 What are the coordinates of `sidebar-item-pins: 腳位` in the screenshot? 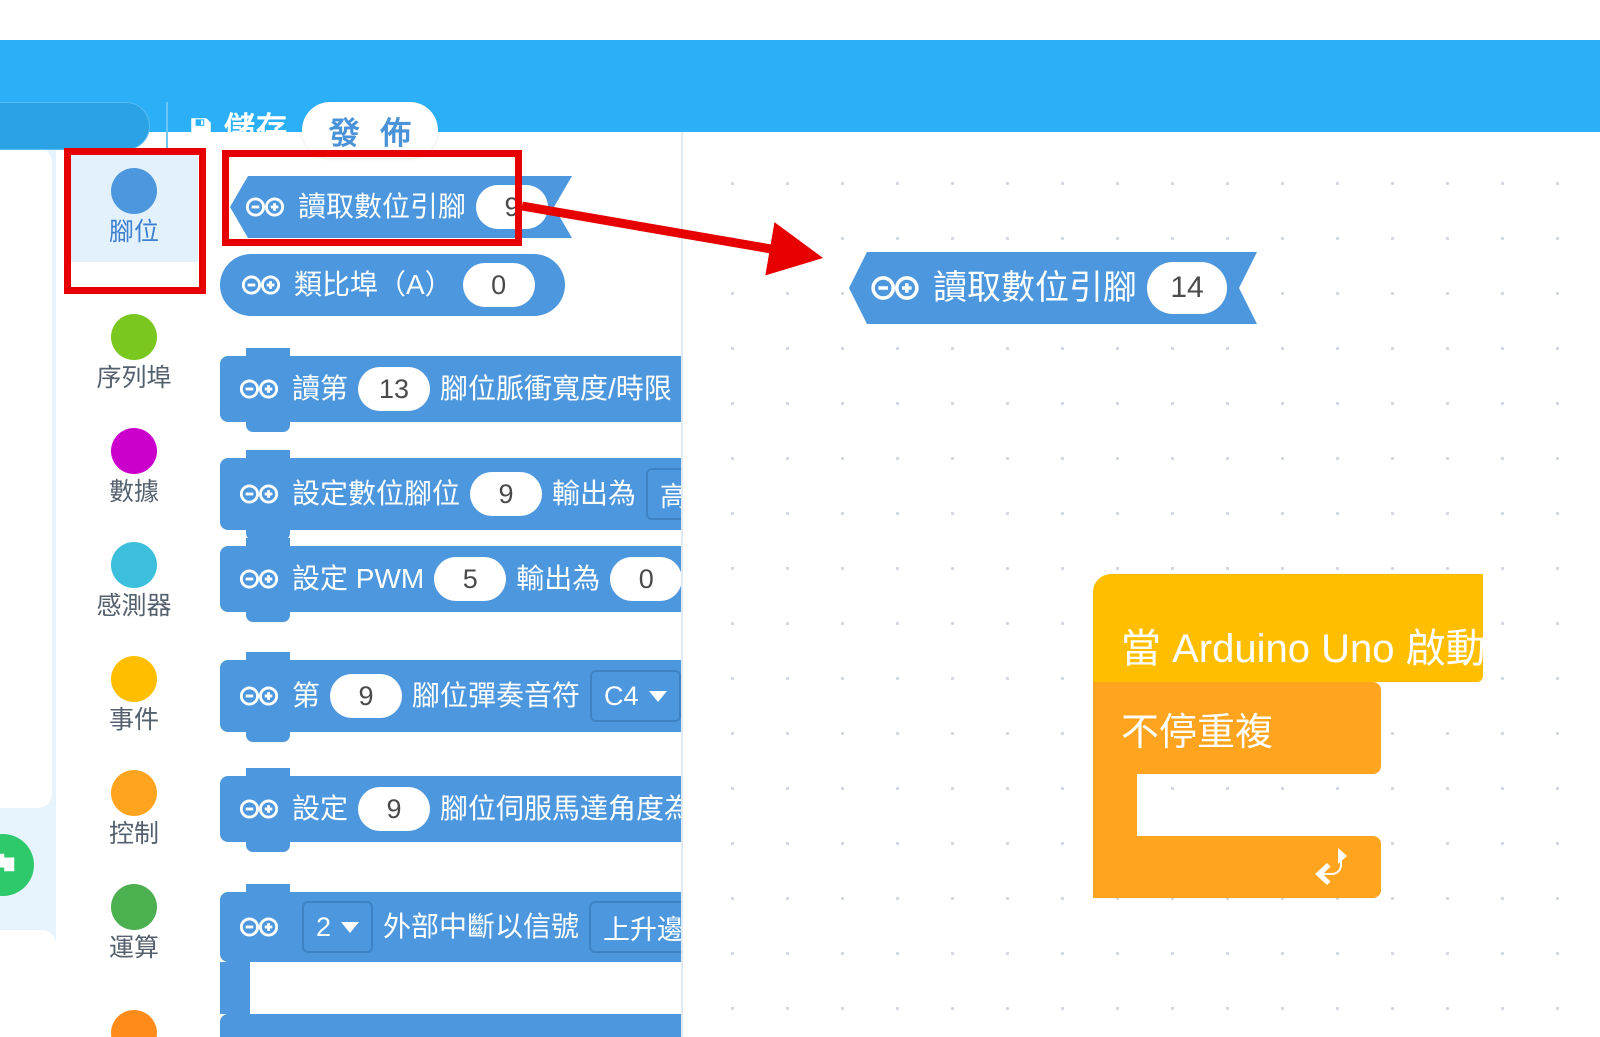 It's located at (134, 206).